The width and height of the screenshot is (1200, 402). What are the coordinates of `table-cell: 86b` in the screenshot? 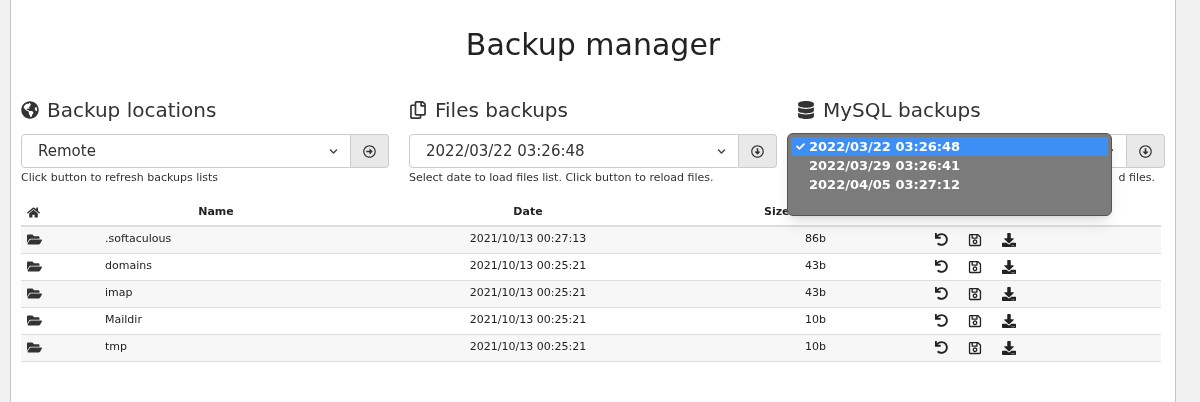 It's located at (815, 239).